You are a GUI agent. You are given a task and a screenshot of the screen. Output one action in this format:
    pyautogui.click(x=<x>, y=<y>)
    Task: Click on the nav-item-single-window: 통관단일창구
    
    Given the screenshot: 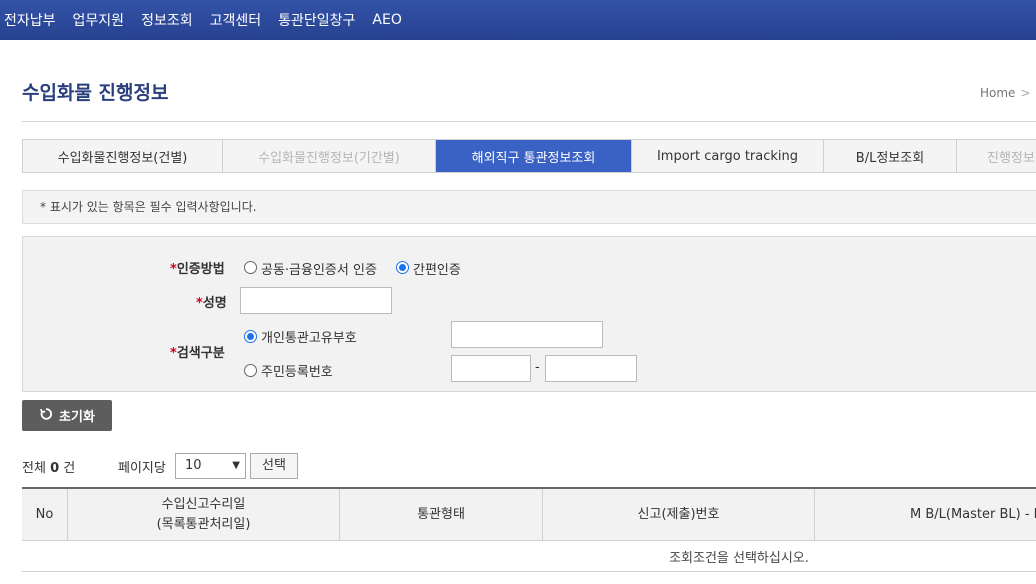 What is the action you would take?
    pyautogui.click(x=316, y=20)
    